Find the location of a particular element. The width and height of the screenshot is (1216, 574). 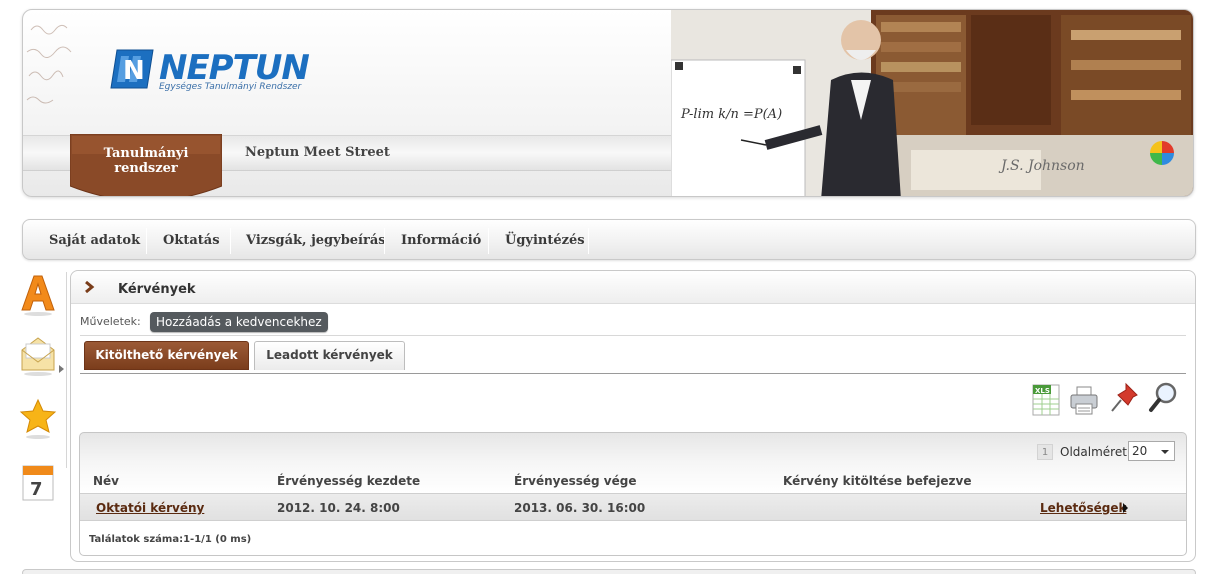

tab-underline is located at coordinates (633, 373).